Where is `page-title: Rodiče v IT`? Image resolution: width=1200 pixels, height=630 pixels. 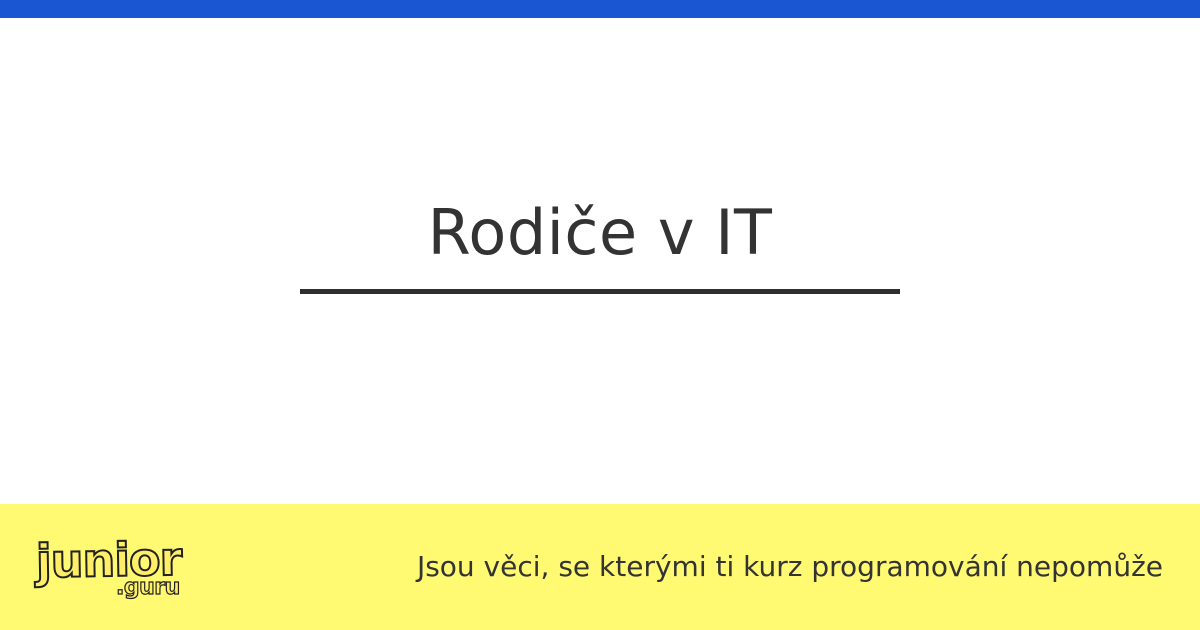 page-title: Rodiče v IT is located at coordinates (600, 232).